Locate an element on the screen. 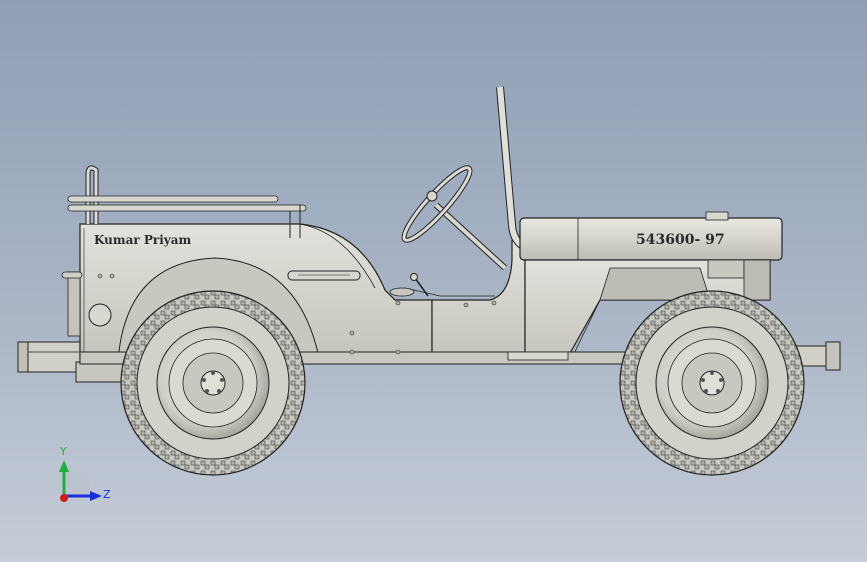  side-lettering: Kumar Priyam is located at coordinates (143, 240).